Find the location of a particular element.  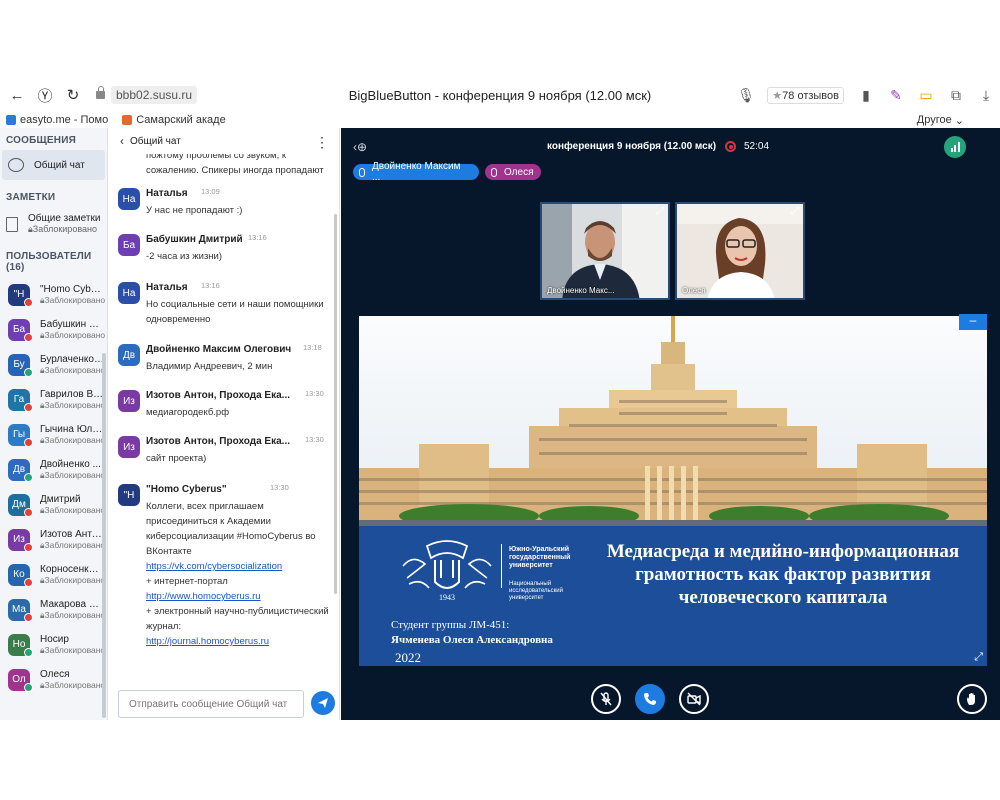

message-text: сайт проекта) is located at coordinates (176, 458).